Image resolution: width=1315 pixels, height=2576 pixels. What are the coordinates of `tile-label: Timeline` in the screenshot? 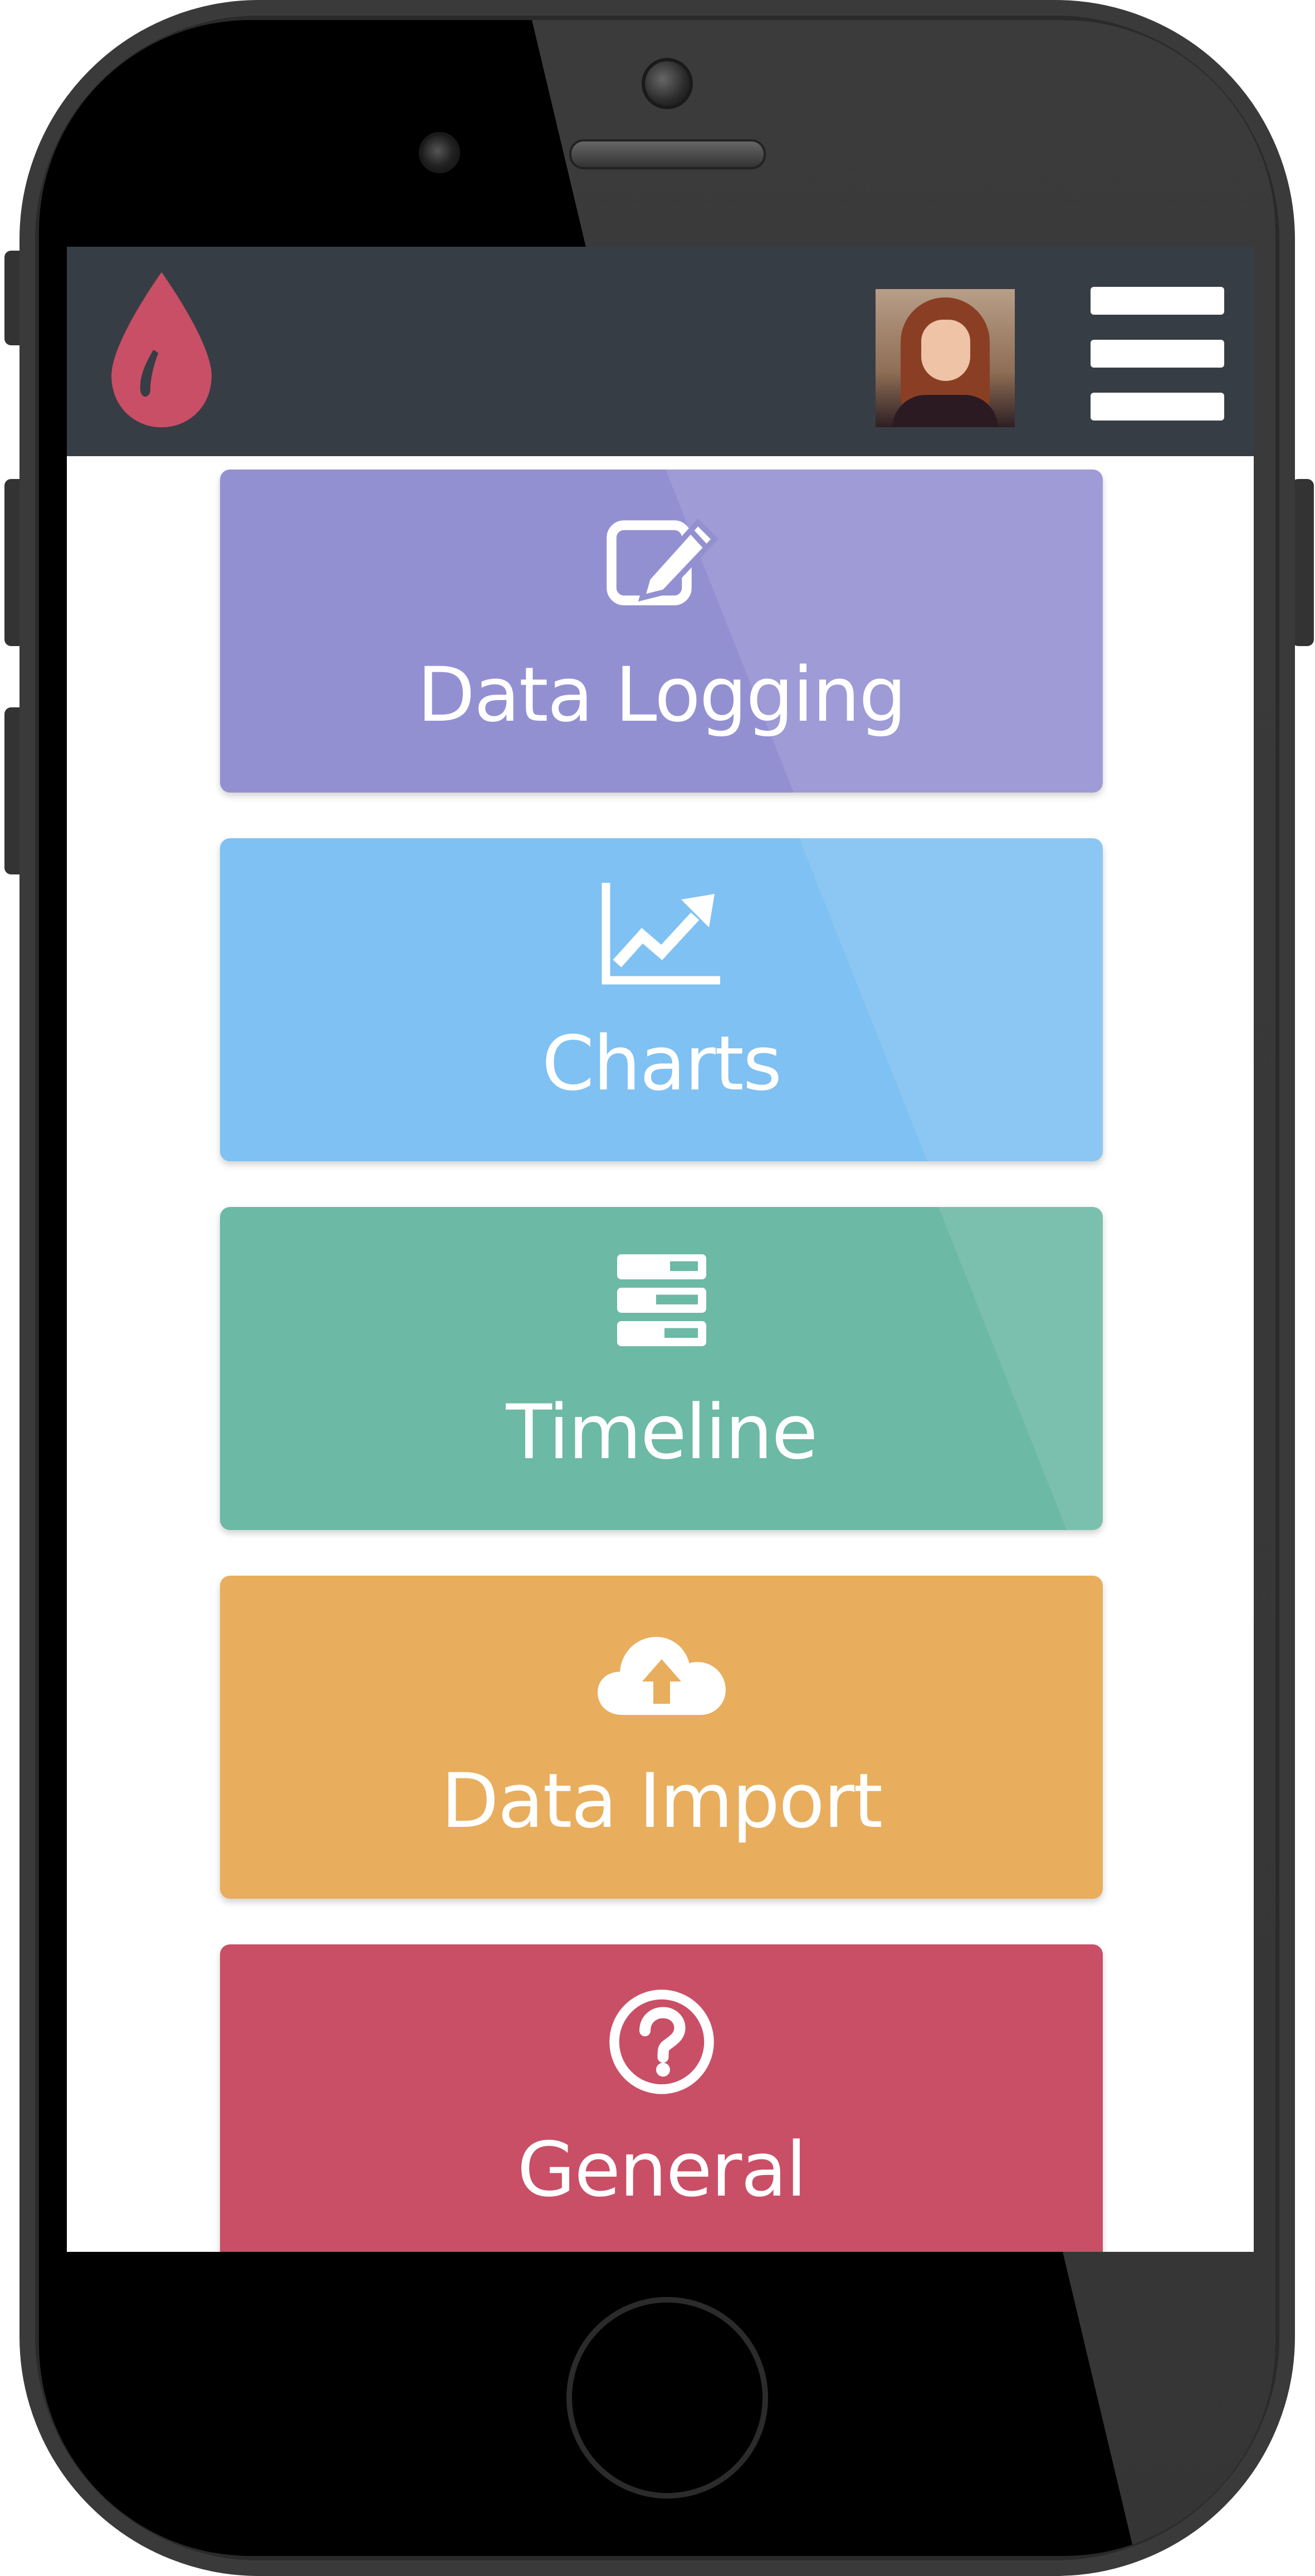 It's located at (662, 1432).